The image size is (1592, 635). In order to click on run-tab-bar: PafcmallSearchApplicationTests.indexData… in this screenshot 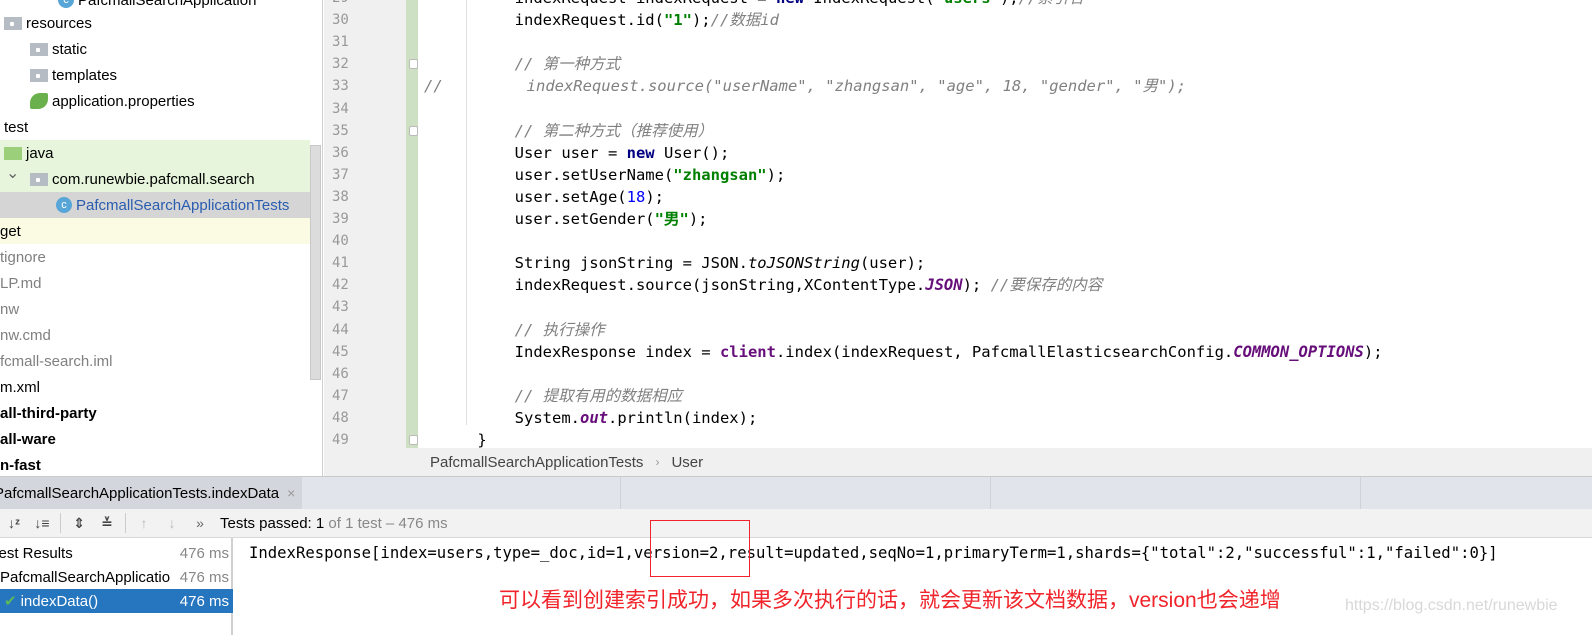, I will do `click(796, 492)`.